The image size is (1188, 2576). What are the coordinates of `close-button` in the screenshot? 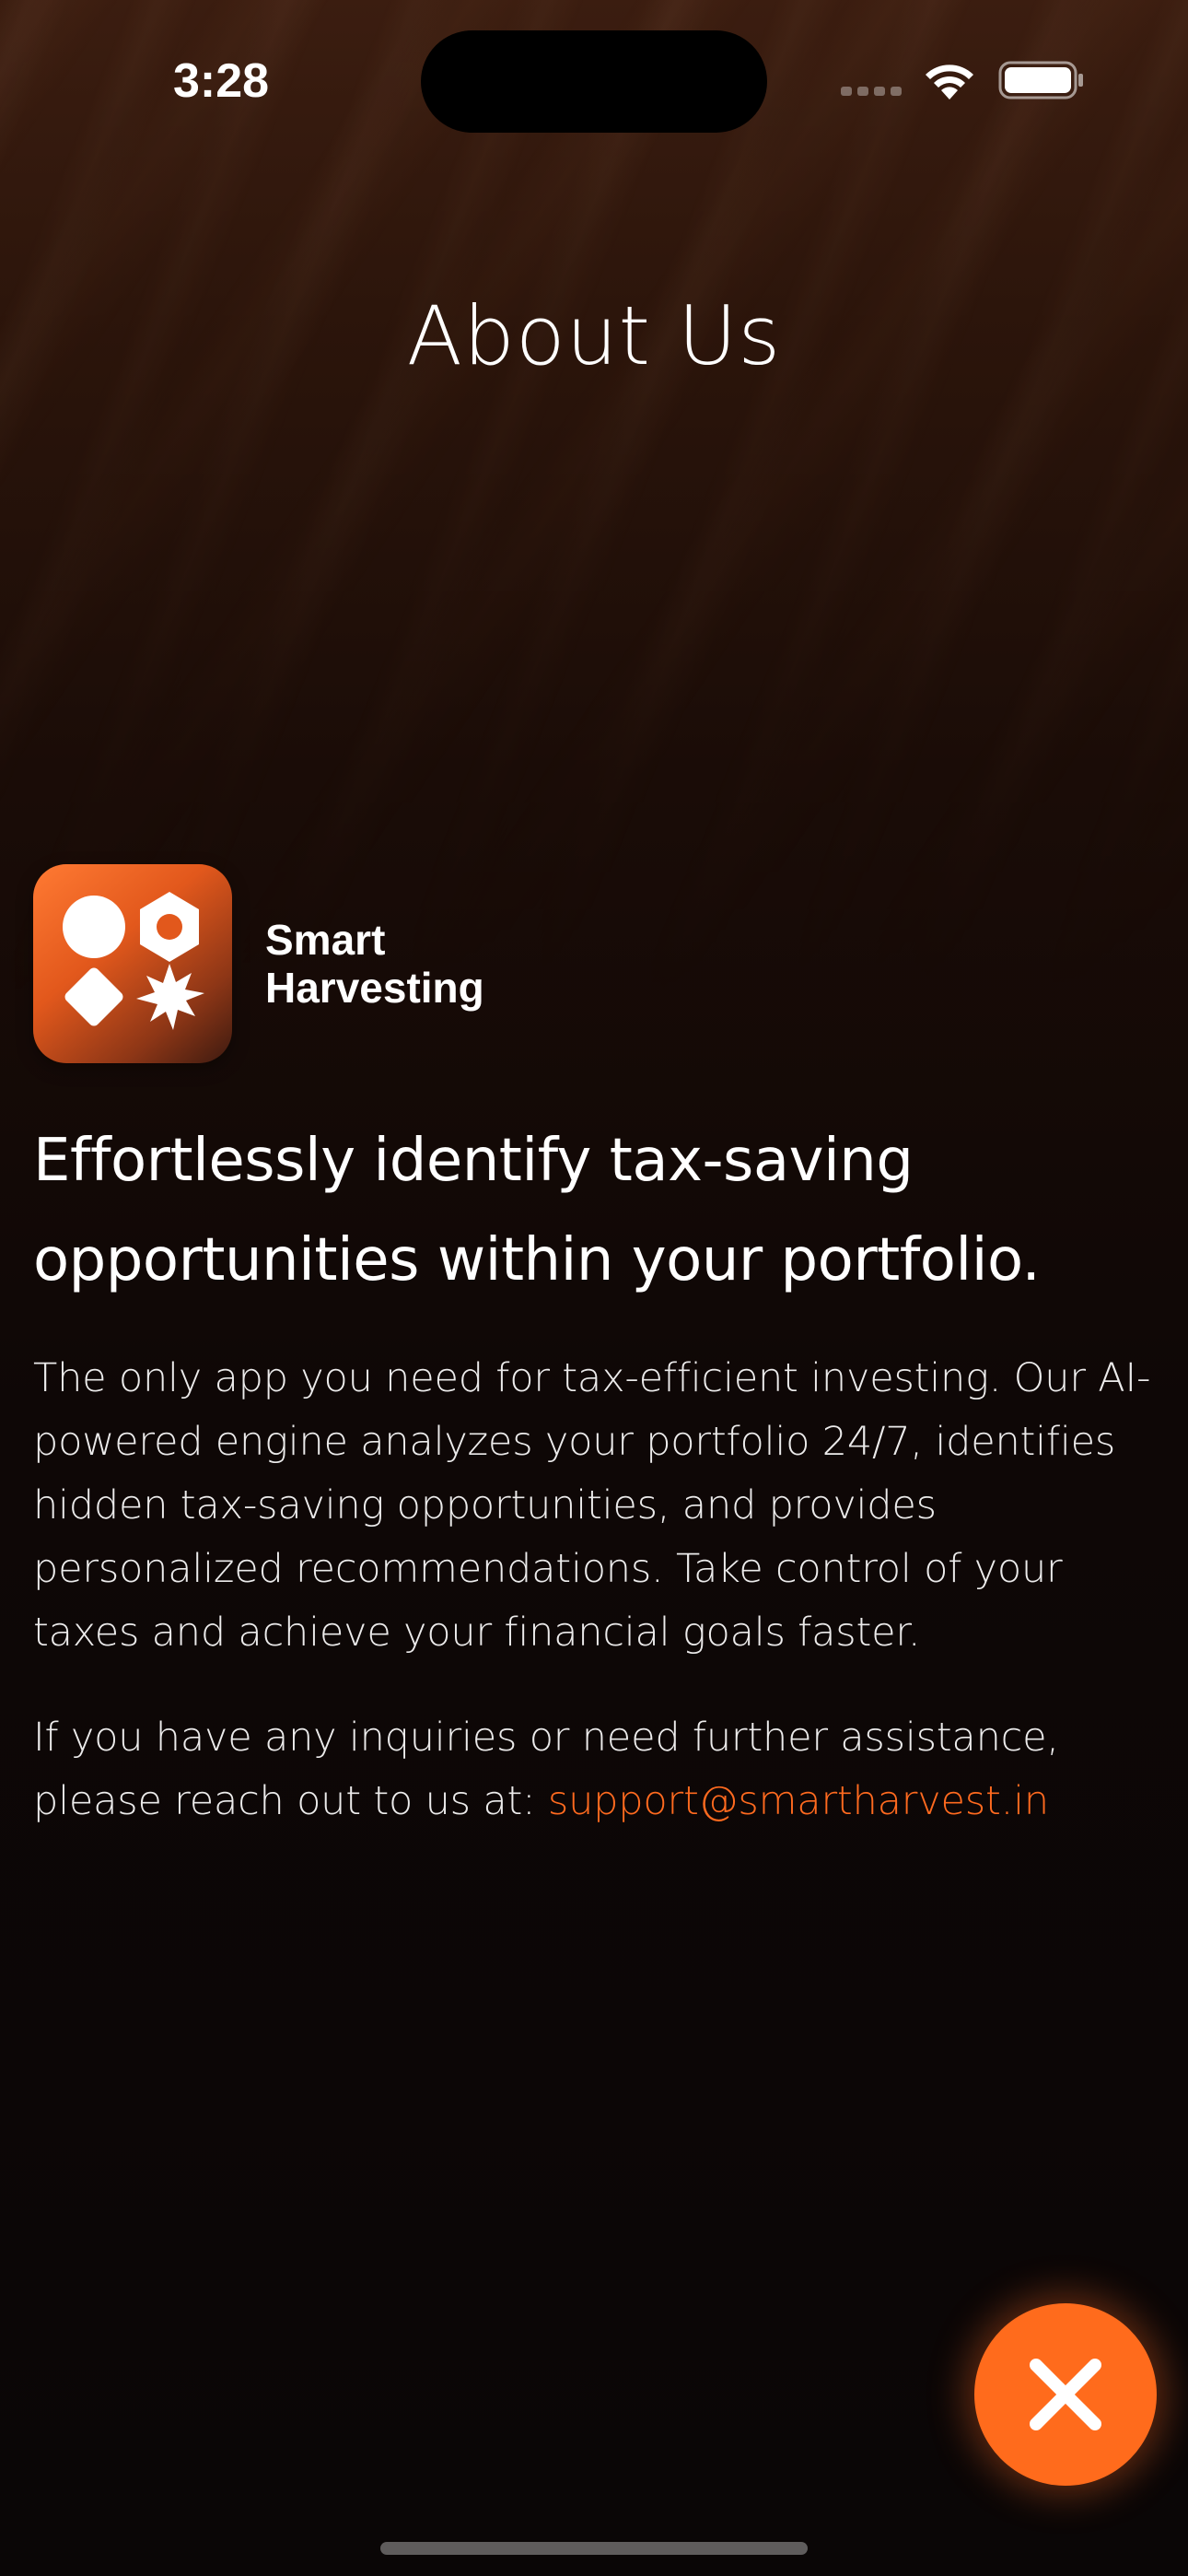 It's located at (1065, 2394).